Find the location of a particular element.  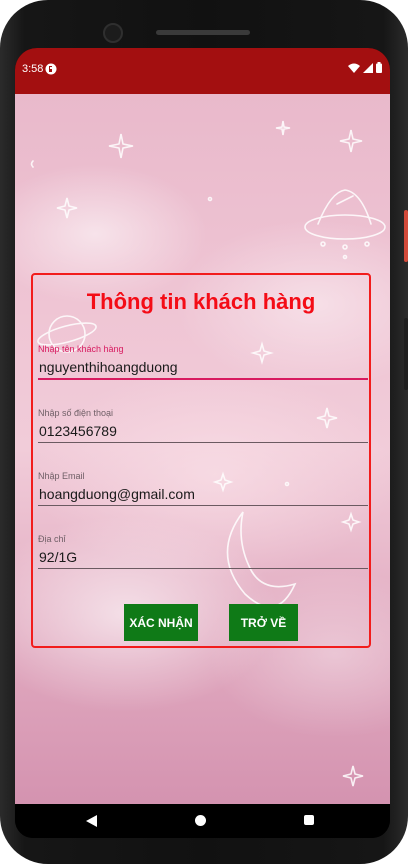

form-title: Thông tin khách hàng is located at coordinates (201, 301).